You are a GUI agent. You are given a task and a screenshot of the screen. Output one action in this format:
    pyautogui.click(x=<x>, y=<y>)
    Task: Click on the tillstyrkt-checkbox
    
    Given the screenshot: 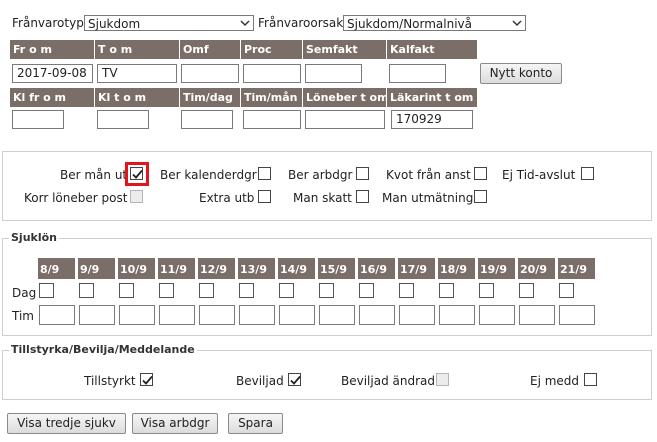 What is the action you would take?
    pyautogui.click(x=146, y=379)
    